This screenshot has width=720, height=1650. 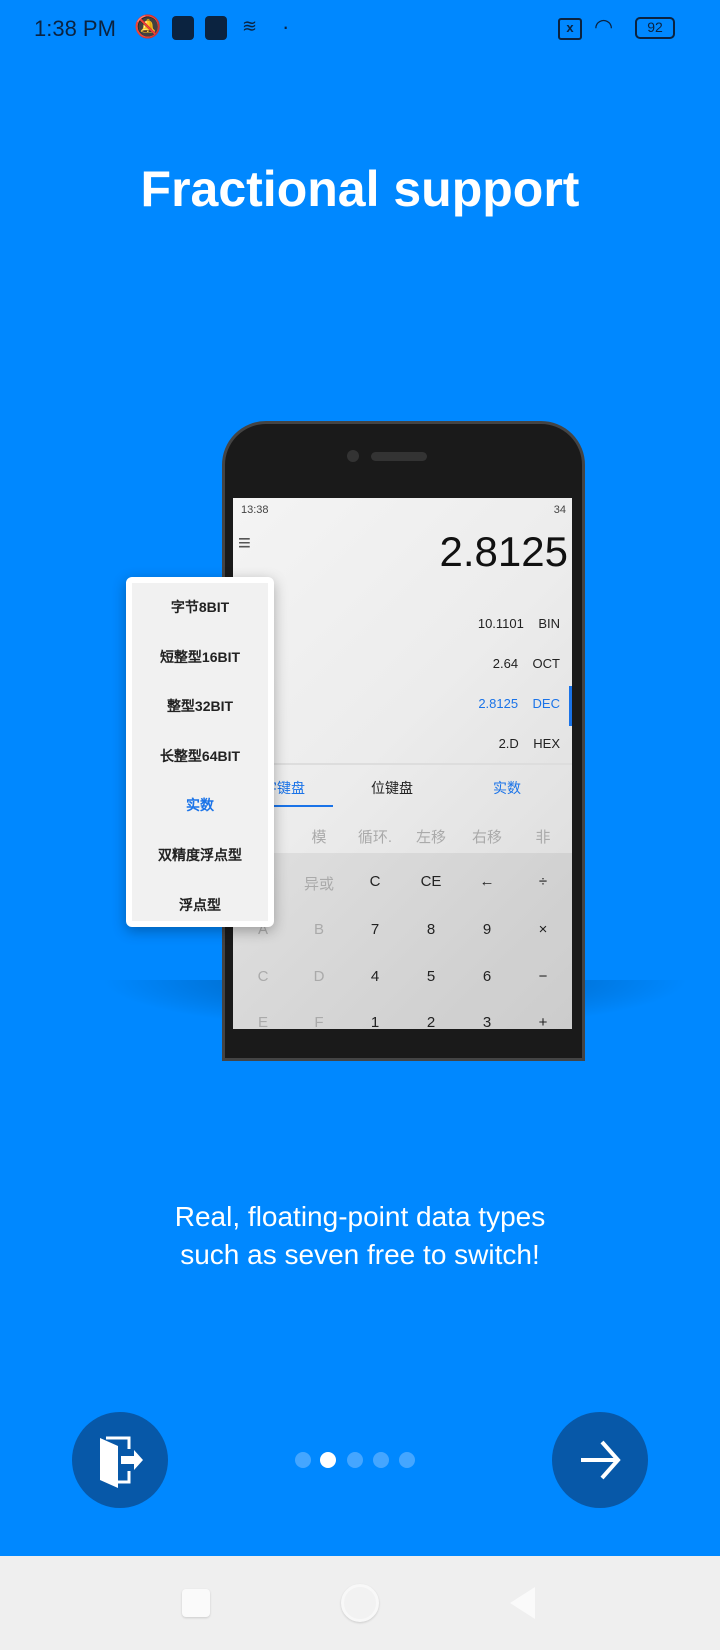 What do you see at coordinates (200, 656) in the screenshot?
I see `menu-item: 短整型16BIT` at bounding box center [200, 656].